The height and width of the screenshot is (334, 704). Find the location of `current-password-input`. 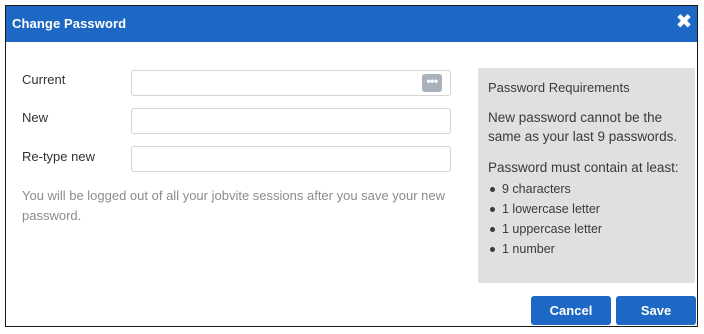

current-password-input is located at coordinates (291, 83).